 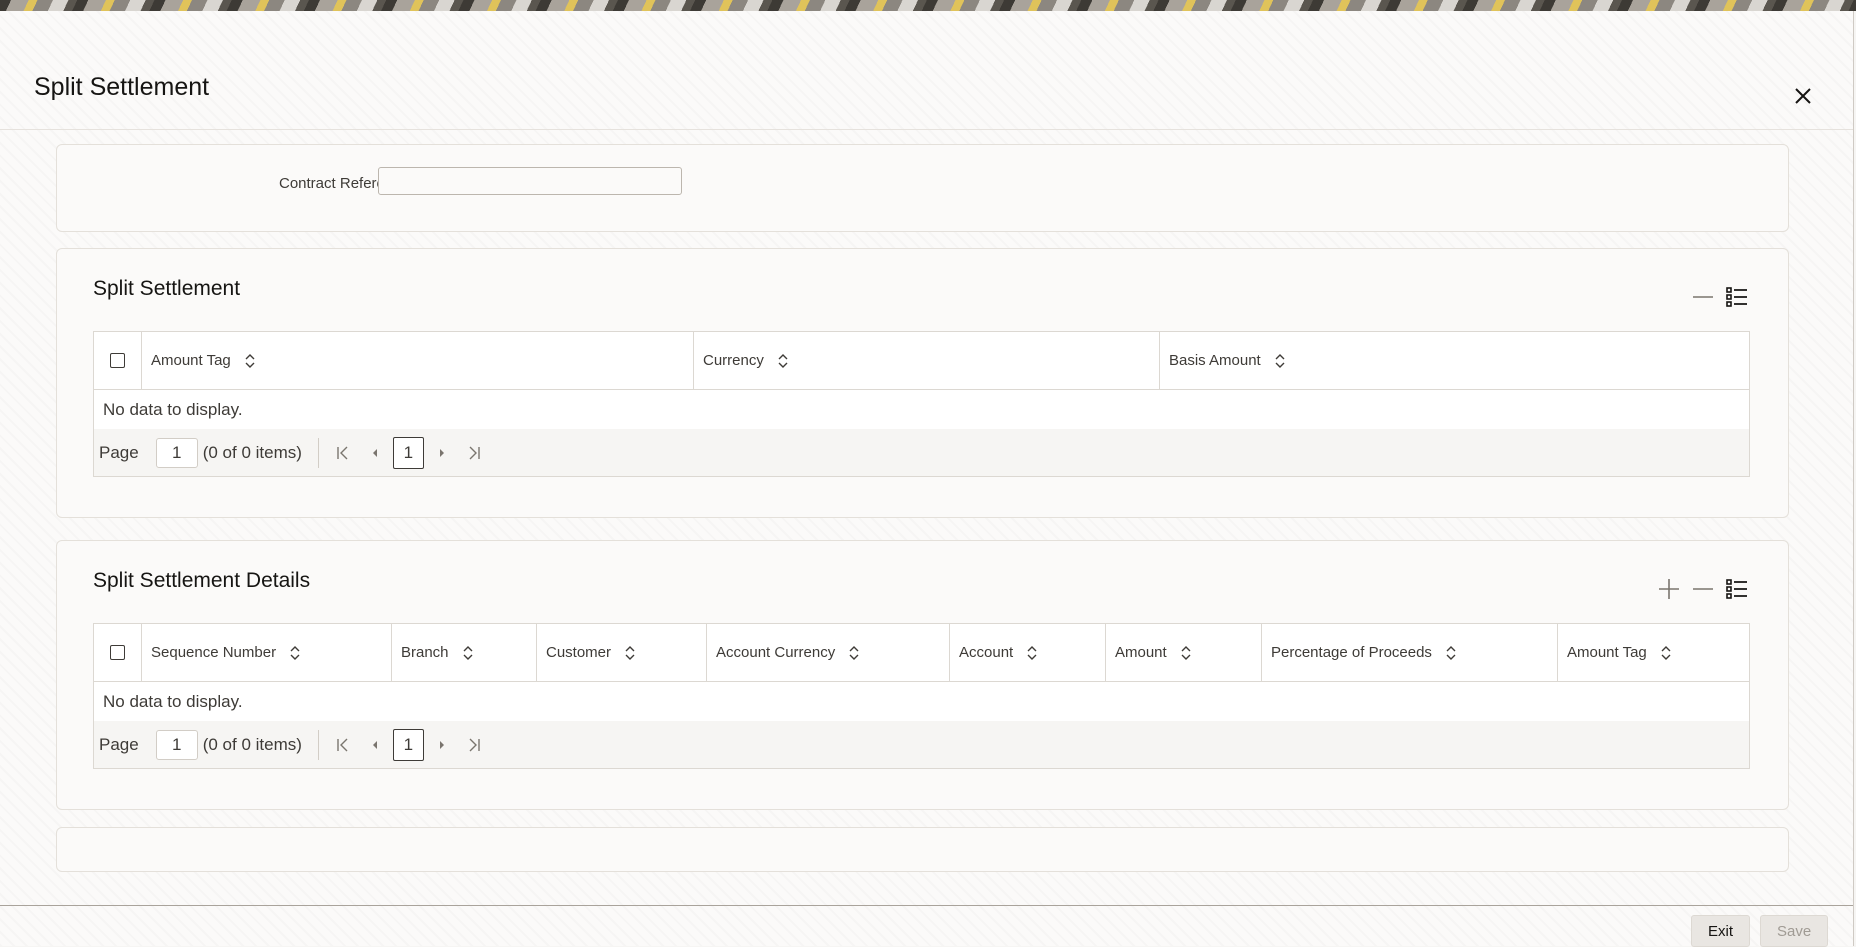 I want to click on footer-divider, so click(x=926, y=905).